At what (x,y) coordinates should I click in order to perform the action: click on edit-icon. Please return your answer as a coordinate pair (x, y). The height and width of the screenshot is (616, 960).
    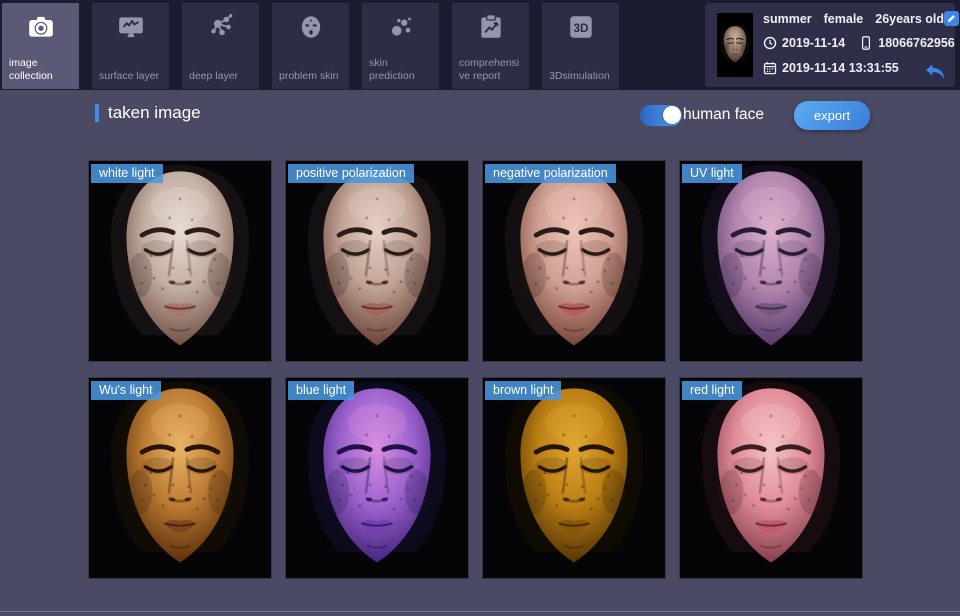
    Looking at the image, I should click on (952, 18).